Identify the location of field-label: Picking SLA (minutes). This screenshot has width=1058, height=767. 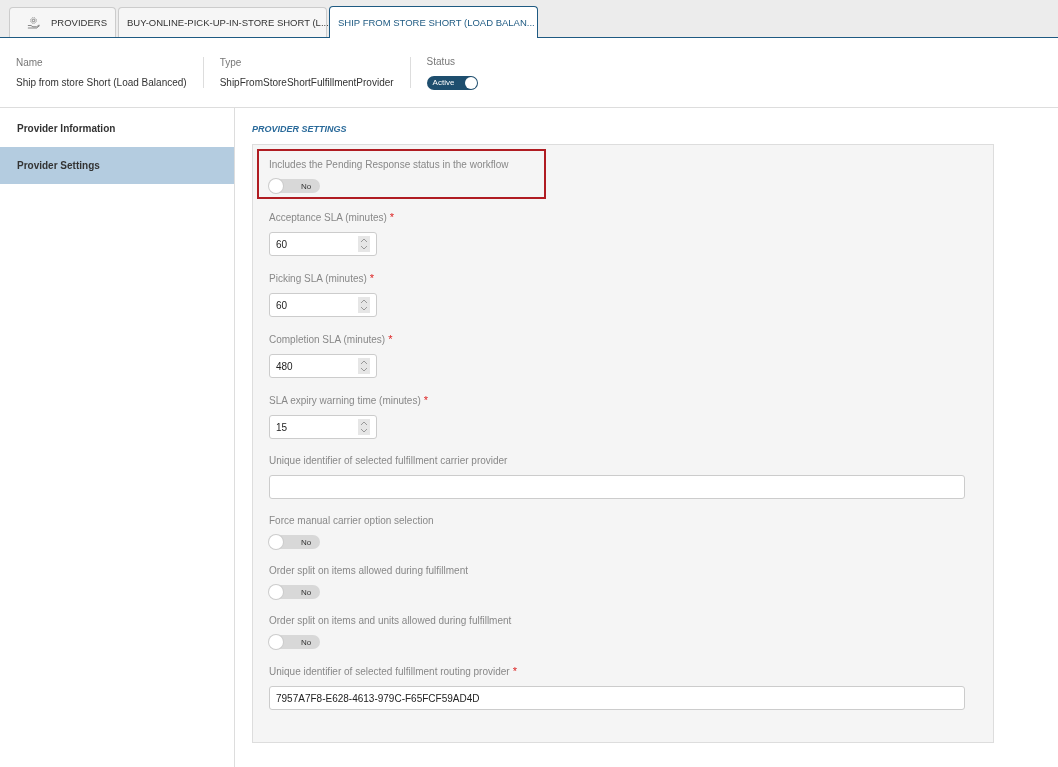
(318, 278).